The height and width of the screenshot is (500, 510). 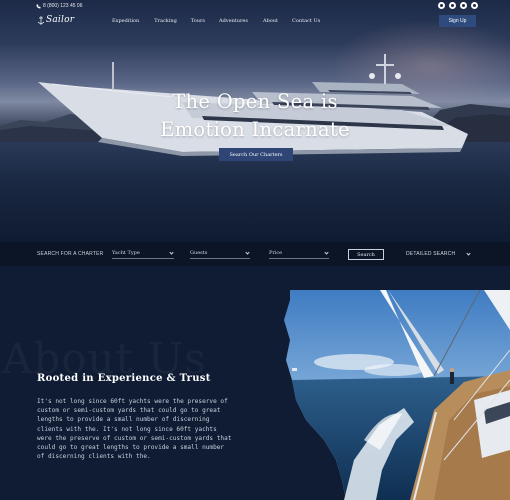 I want to click on search-label: SEARCH FOR A CHARTER, so click(x=70, y=254).